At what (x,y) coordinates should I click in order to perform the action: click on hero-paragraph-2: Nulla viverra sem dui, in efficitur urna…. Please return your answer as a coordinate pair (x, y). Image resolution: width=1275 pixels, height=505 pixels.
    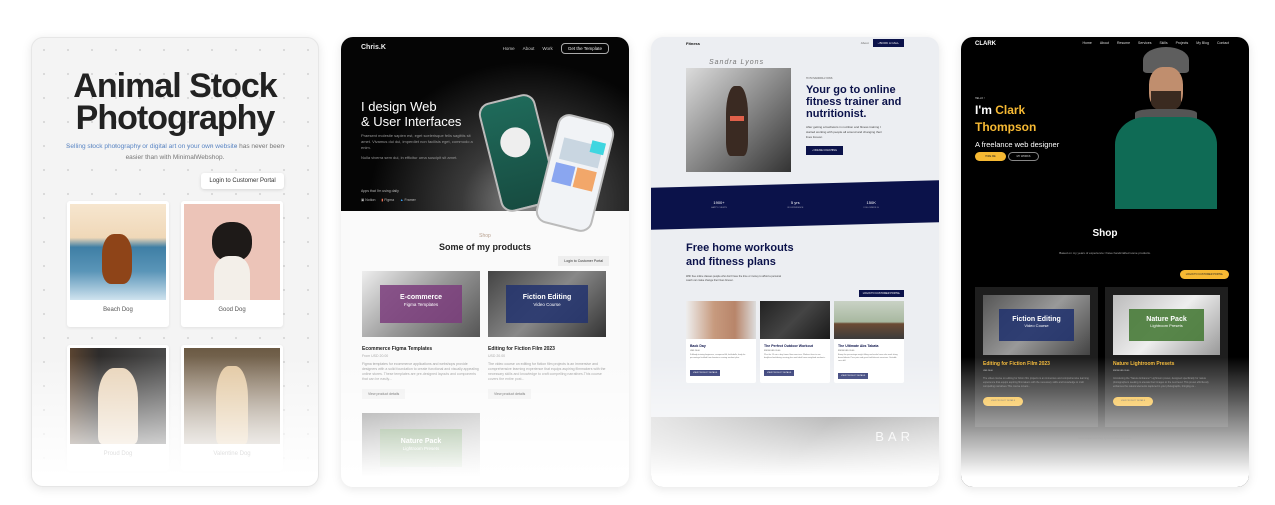
    Looking at the image, I should click on (409, 157).